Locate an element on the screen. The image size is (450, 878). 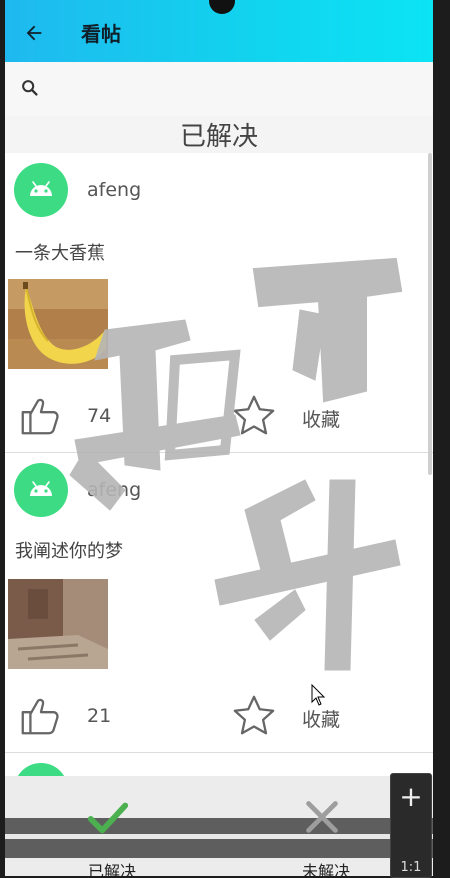
arrow-left-icon is located at coordinates (34, 33).